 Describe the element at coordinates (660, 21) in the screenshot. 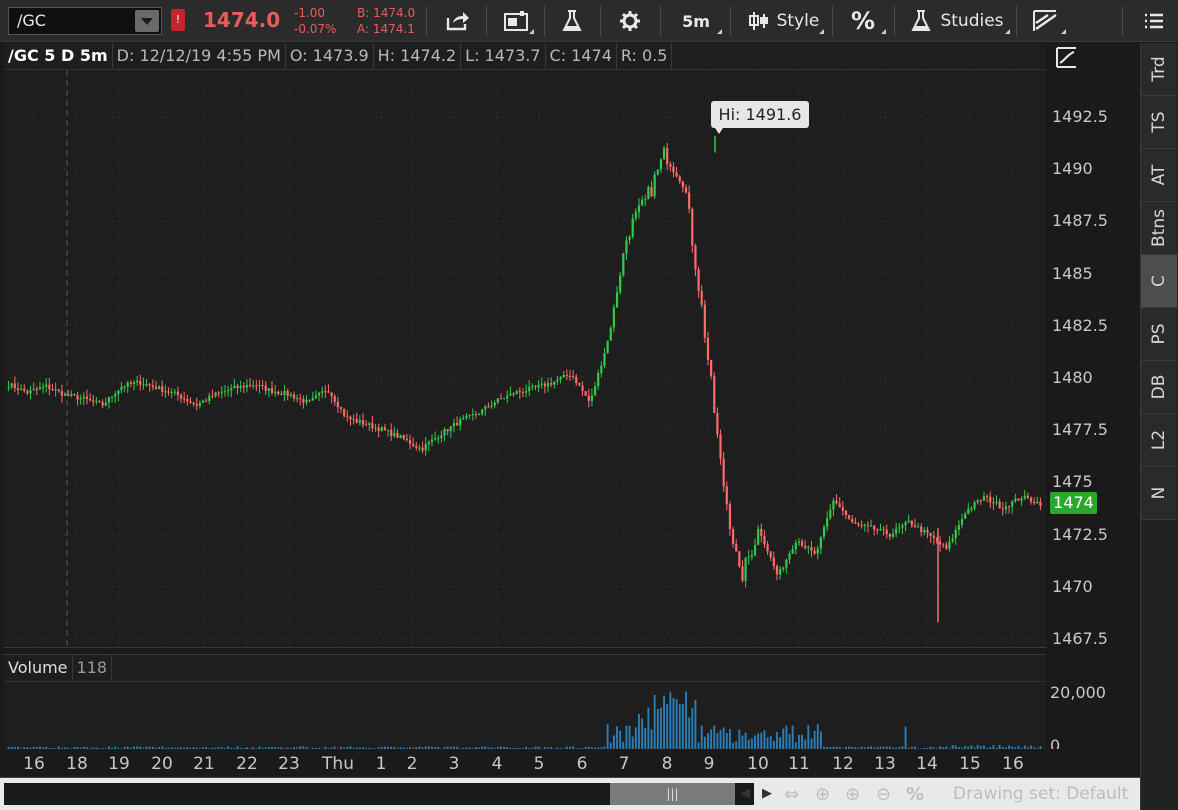

I see `toolbar-divider` at that location.